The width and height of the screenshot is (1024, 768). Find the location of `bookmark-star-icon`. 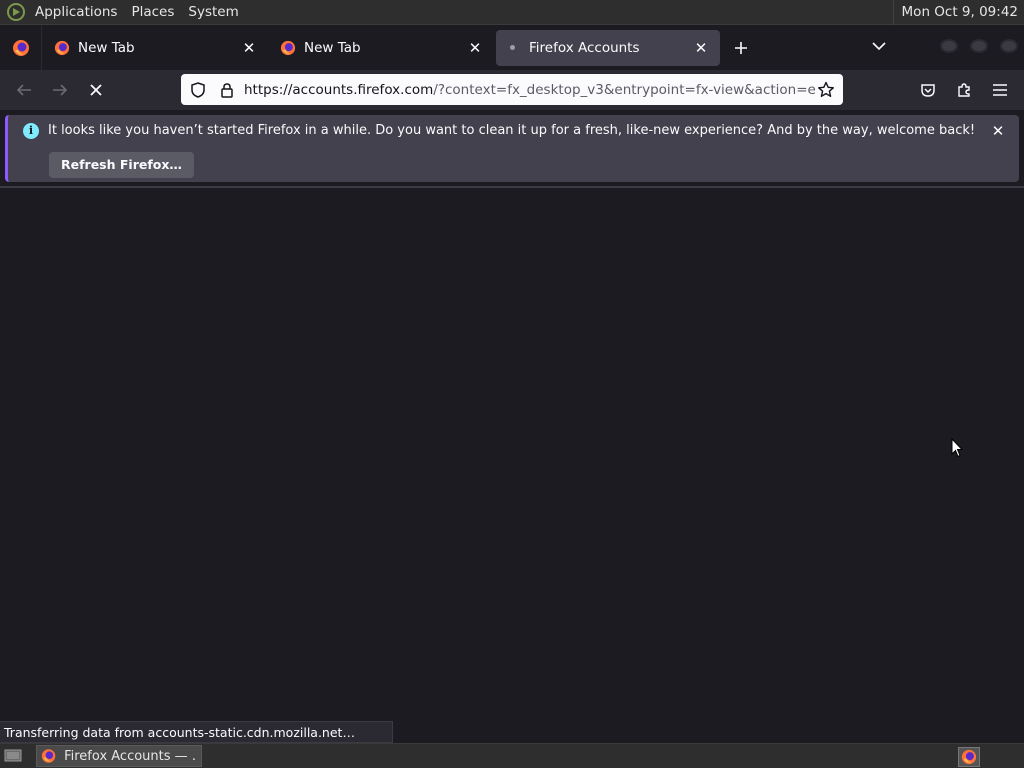

bookmark-star-icon is located at coordinates (826, 90).